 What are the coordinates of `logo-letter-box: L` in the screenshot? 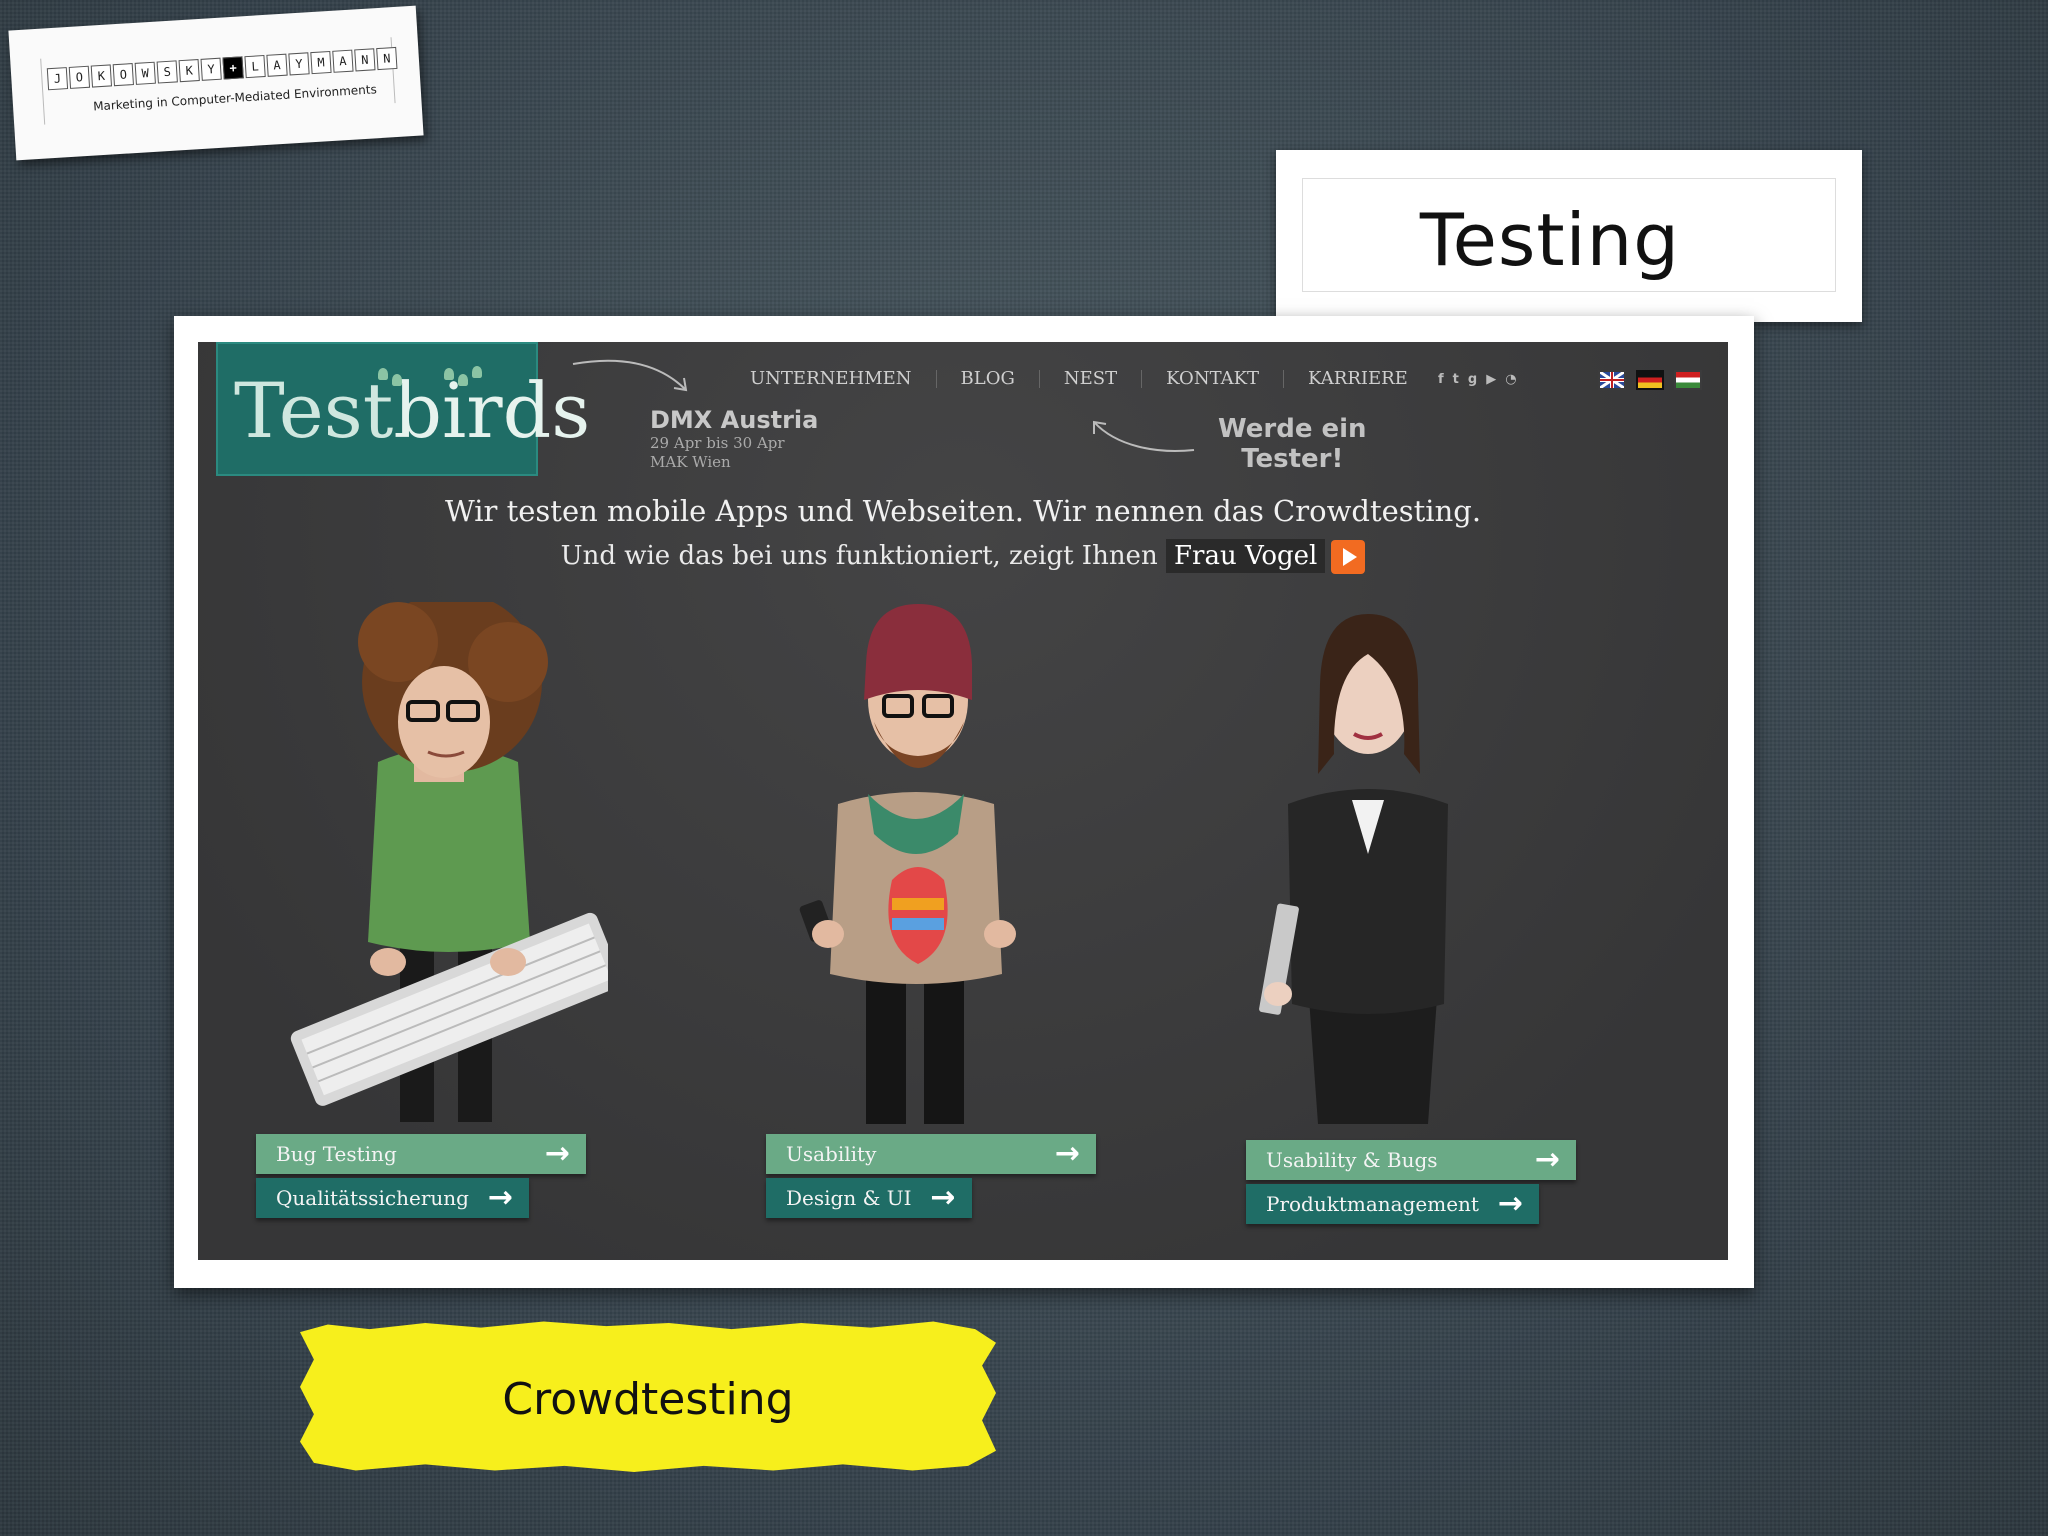 It's located at (255, 66).